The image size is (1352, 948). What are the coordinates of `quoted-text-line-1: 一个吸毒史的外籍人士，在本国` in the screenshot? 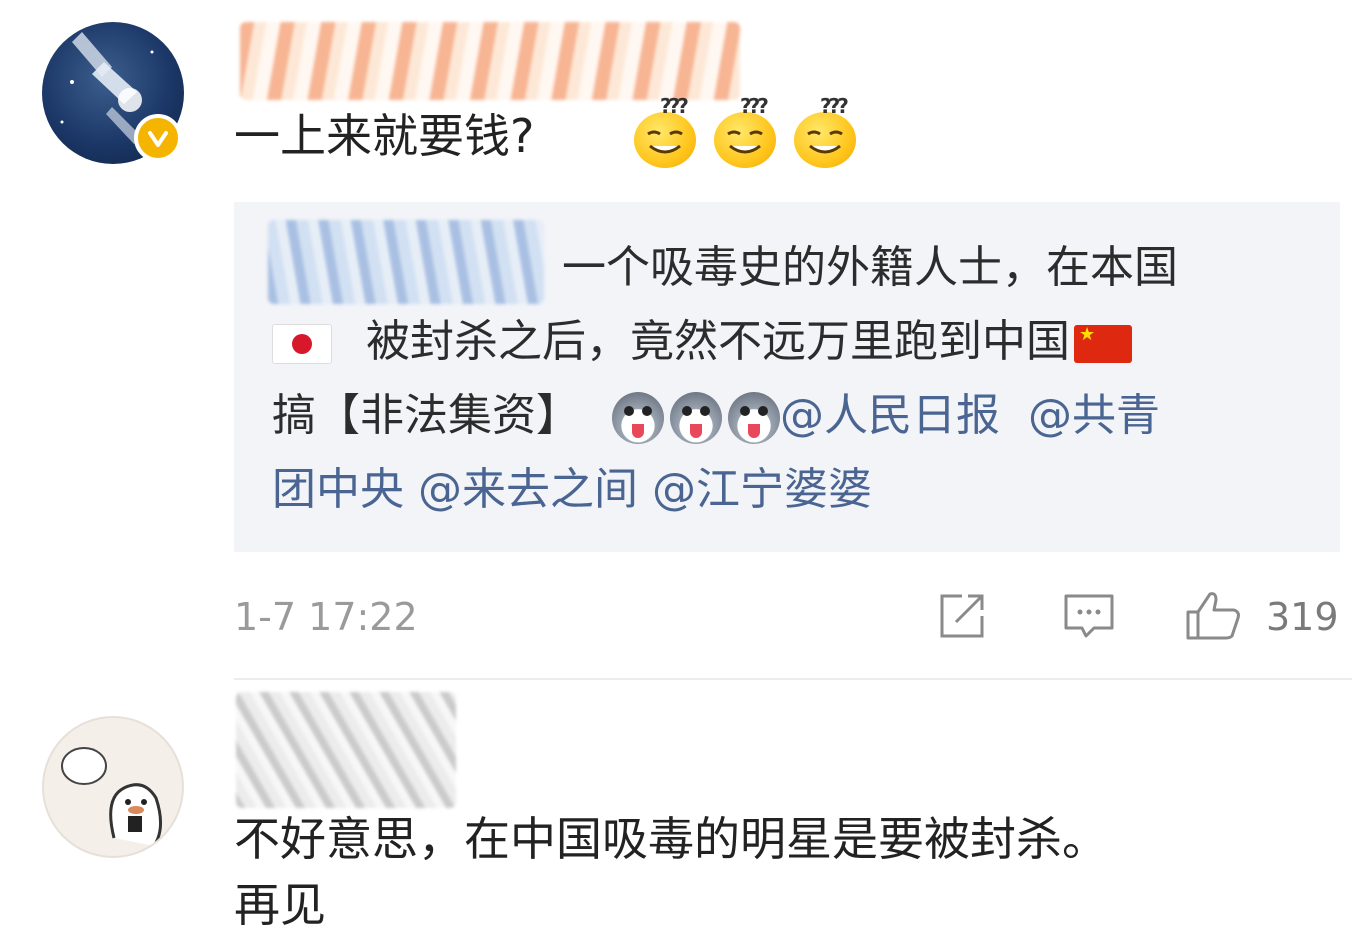 It's located at (870, 267).